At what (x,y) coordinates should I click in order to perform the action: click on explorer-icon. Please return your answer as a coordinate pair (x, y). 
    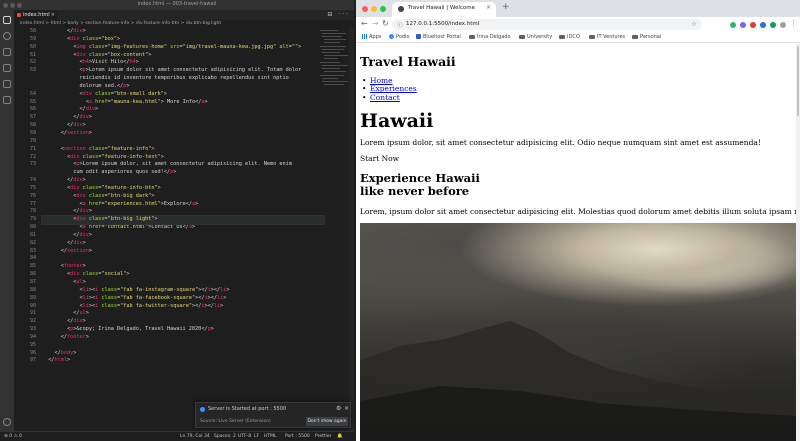
    Looking at the image, I should click on (7, 20).